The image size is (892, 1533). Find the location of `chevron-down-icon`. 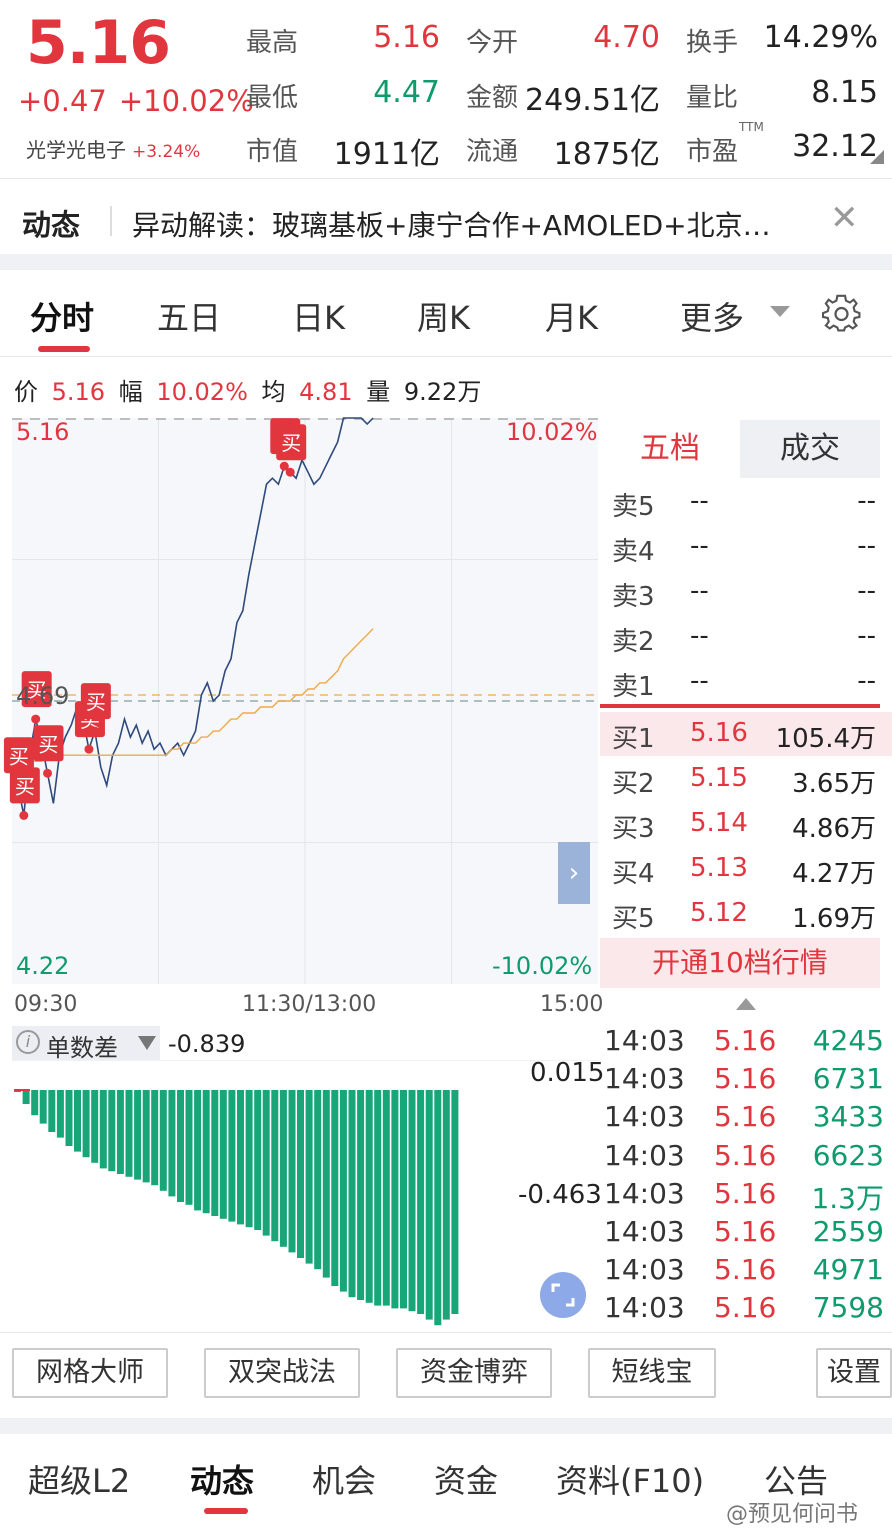

chevron-down-icon is located at coordinates (780, 311).